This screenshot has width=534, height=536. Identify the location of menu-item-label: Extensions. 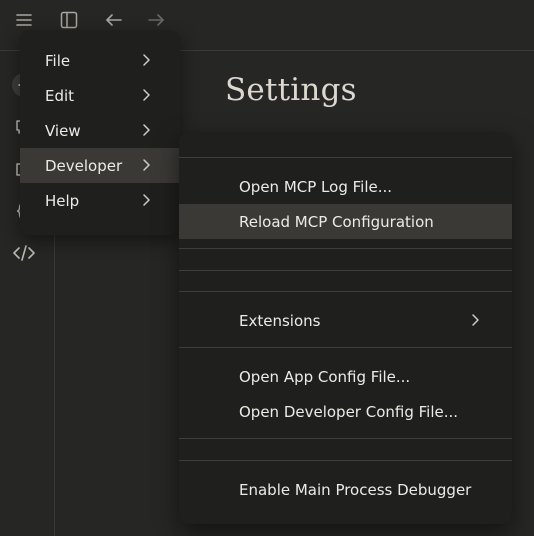
(280, 320).